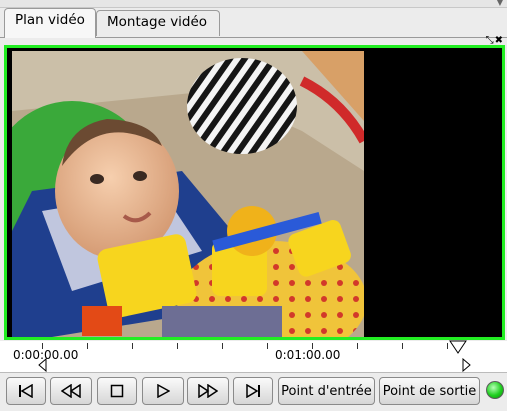  I want to click on out-point-marker, so click(458, 347).